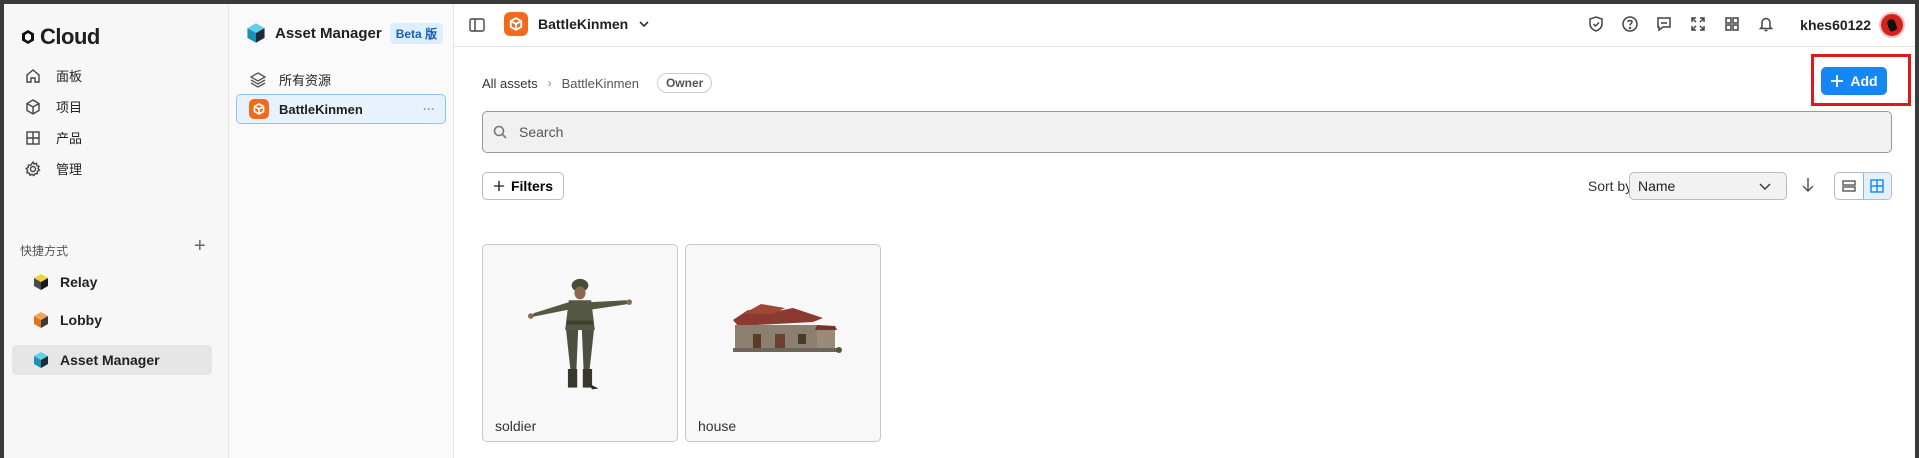  Describe the element at coordinates (1864, 81) in the screenshot. I see `add-button-label: Add` at that location.